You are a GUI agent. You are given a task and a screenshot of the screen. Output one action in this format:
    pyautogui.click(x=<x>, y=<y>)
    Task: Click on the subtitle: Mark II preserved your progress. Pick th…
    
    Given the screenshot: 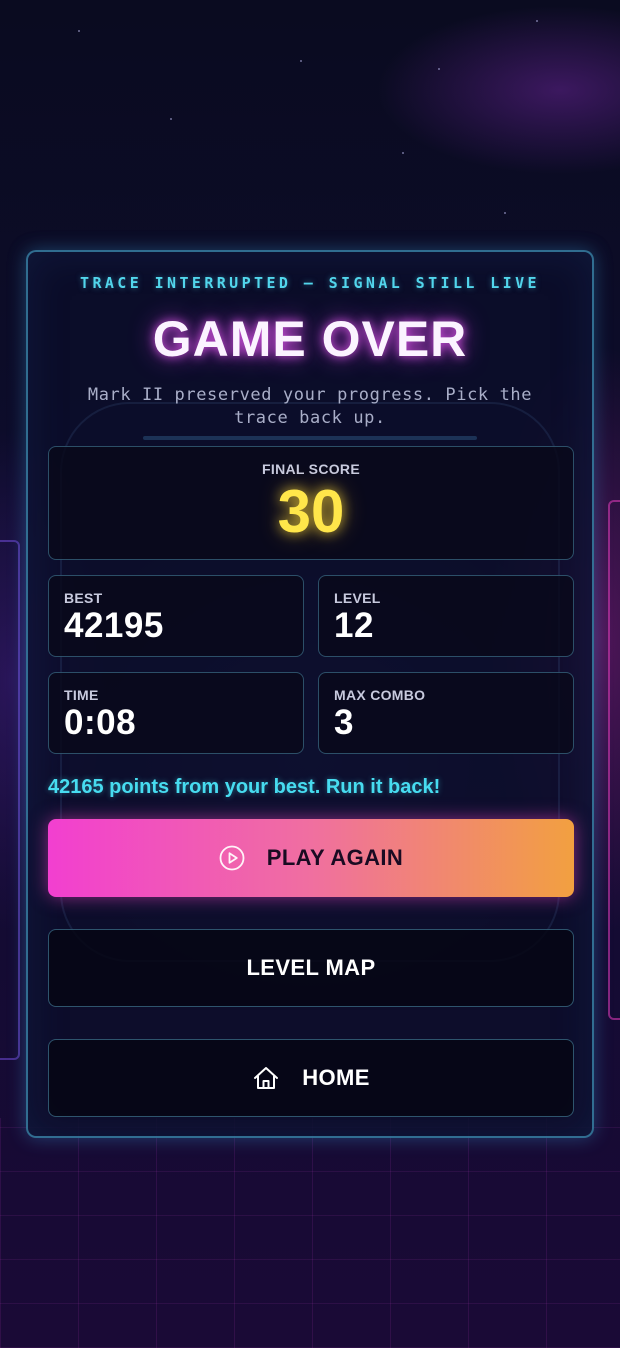 What is the action you would take?
    pyautogui.click(x=310, y=406)
    